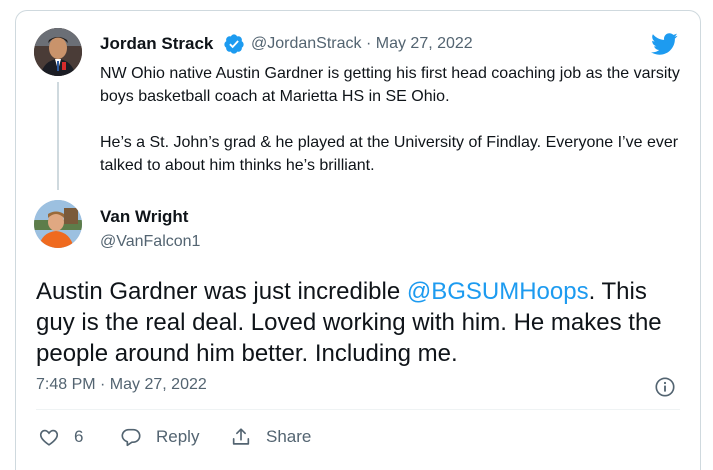 The image size is (713, 470). I want to click on reply-button: Reply, so click(159, 437).